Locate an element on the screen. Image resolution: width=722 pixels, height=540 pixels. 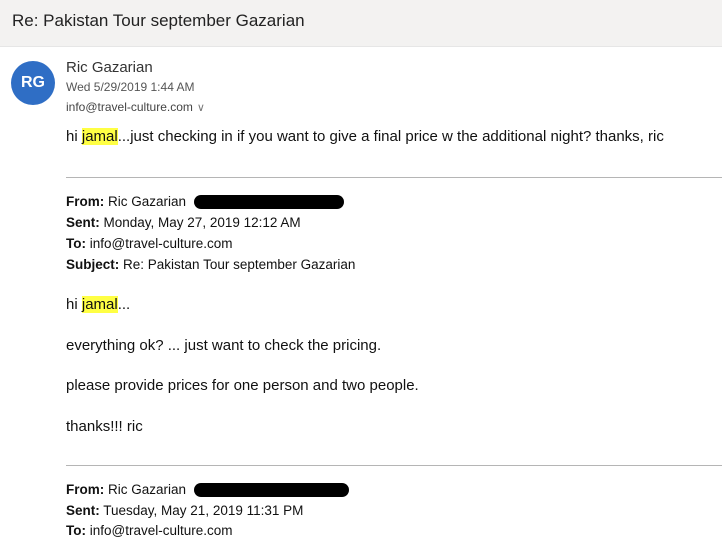
subject-value: Re: Pakistan Tour september Gazarian is located at coordinates (239, 264).